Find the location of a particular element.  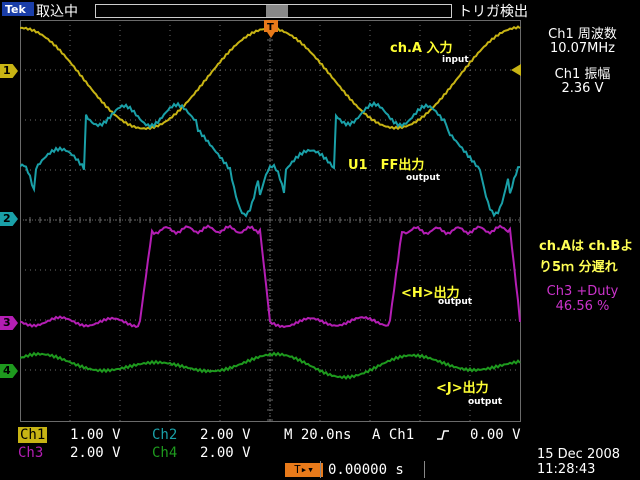

ch2-scale: 2.00 V is located at coordinates (225, 435).